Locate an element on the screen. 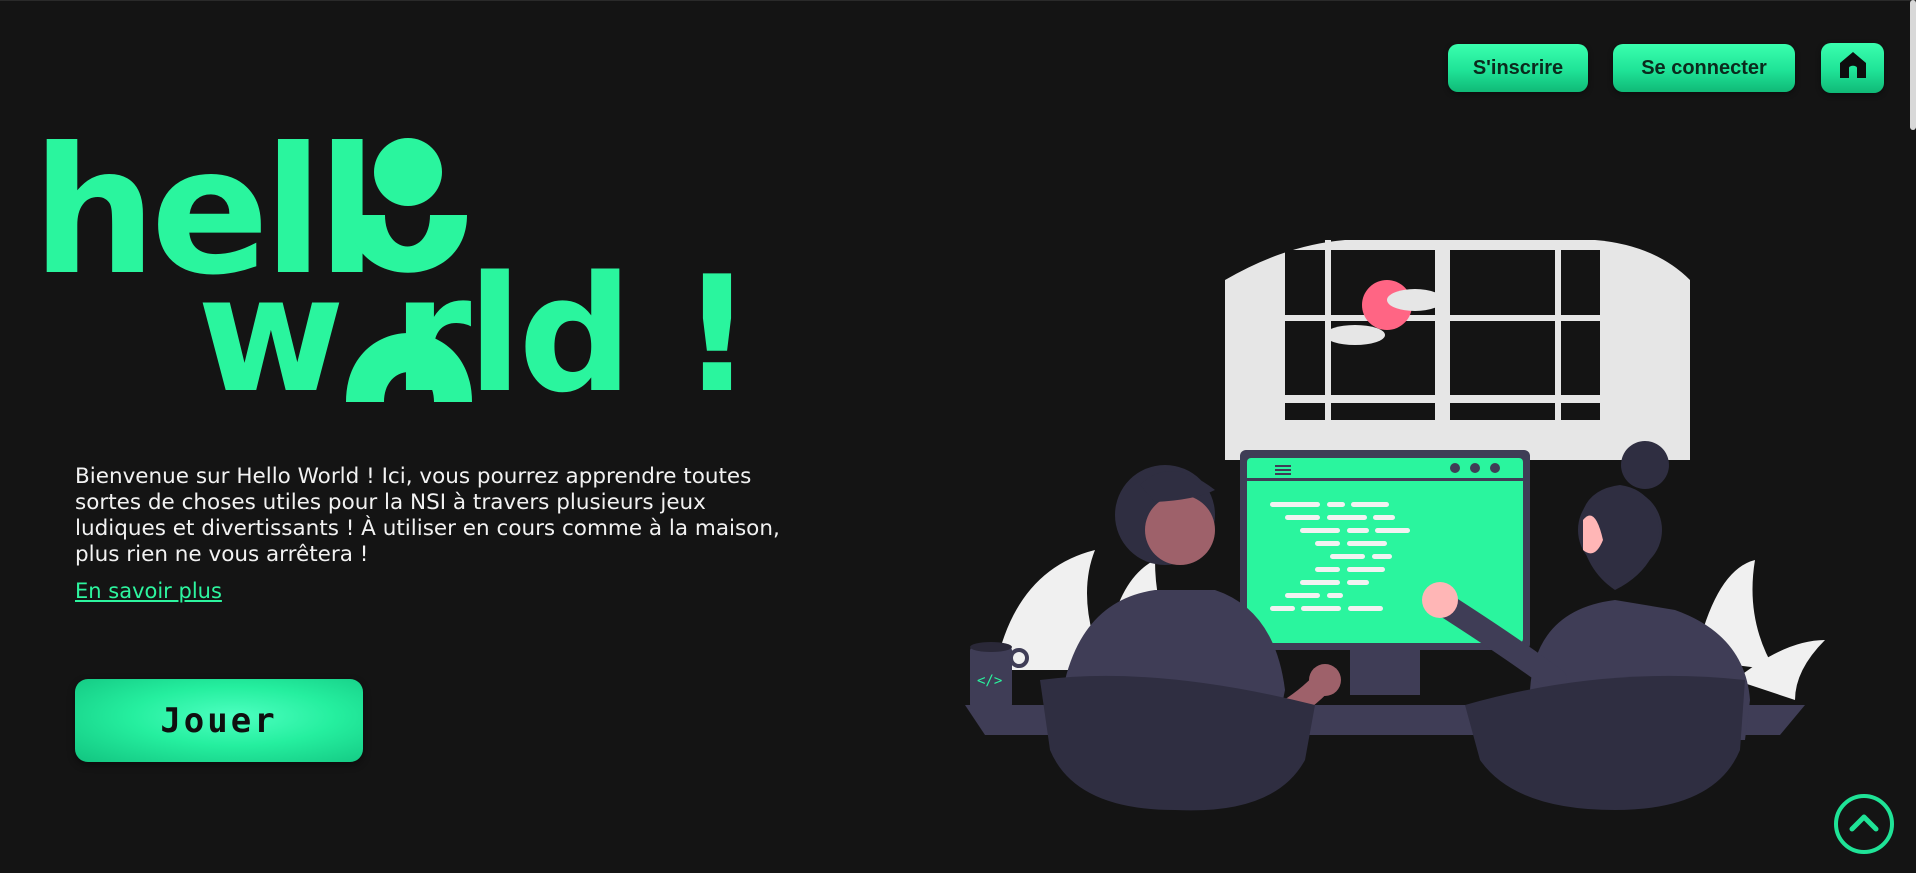  login-button: Se connecter is located at coordinates (1704, 68).